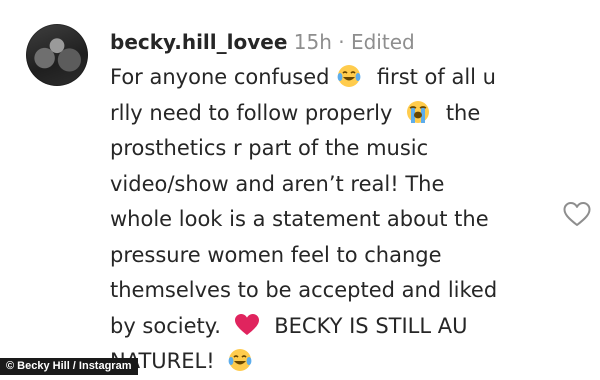  What do you see at coordinates (313, 42) in the screenshot?
I see `comment-timestamp: 15h` at bounding box center [313, 42].